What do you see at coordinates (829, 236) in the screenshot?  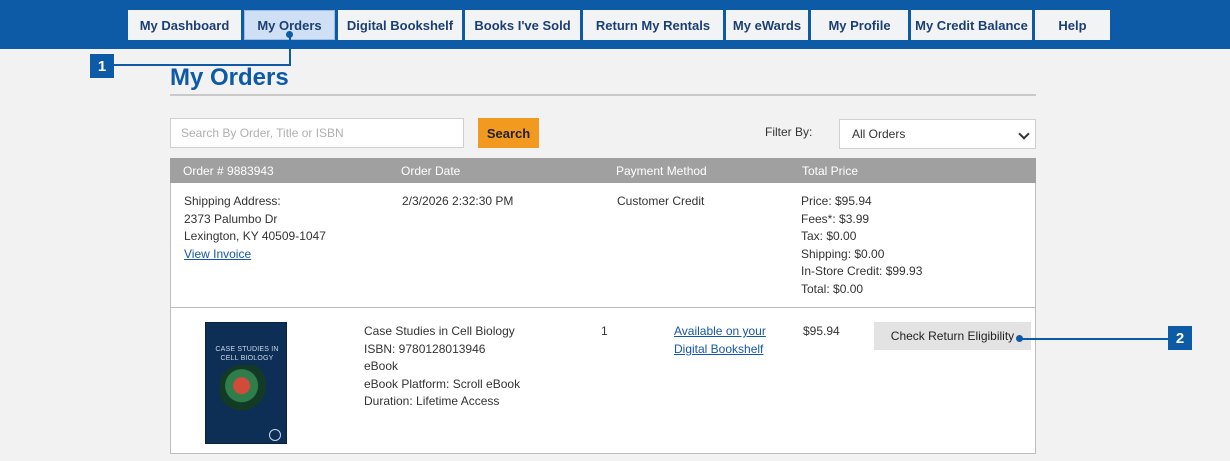 I see `tax-line: Tax: $0.00` at bounding box center [829, 236].